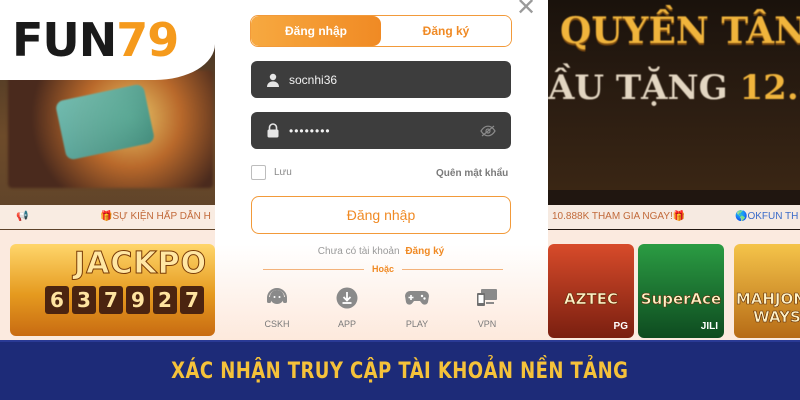 The width and height of the screenshot is (800, 400). Describe the element at coordinates (22, 216) in the screenshot. I see `megaphone-icon: 📢` at that location.